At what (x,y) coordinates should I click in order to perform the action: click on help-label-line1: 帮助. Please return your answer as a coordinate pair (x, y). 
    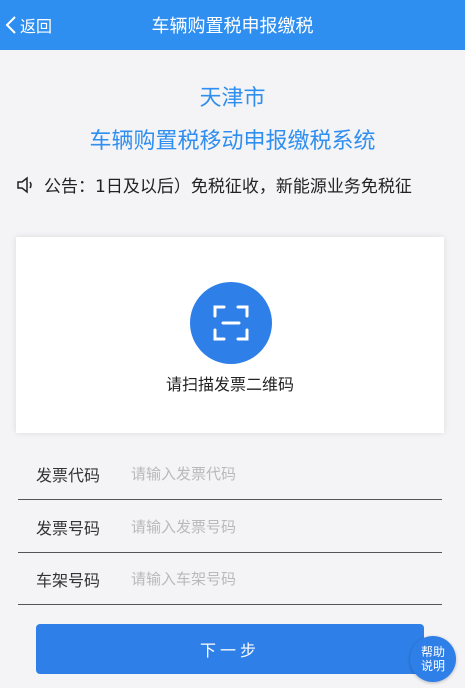
    Looking at the image, I should click on (432, 652).